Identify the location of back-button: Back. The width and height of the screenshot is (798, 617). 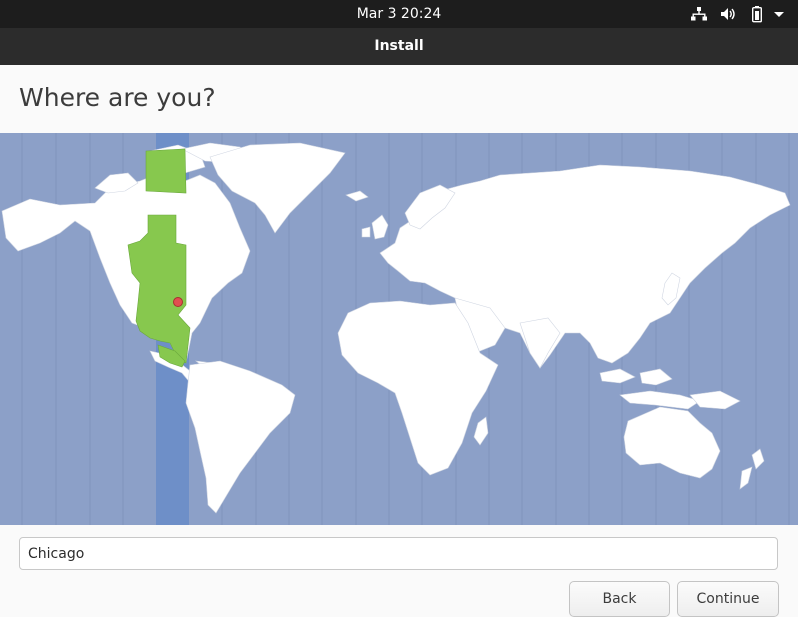
(619, 599).